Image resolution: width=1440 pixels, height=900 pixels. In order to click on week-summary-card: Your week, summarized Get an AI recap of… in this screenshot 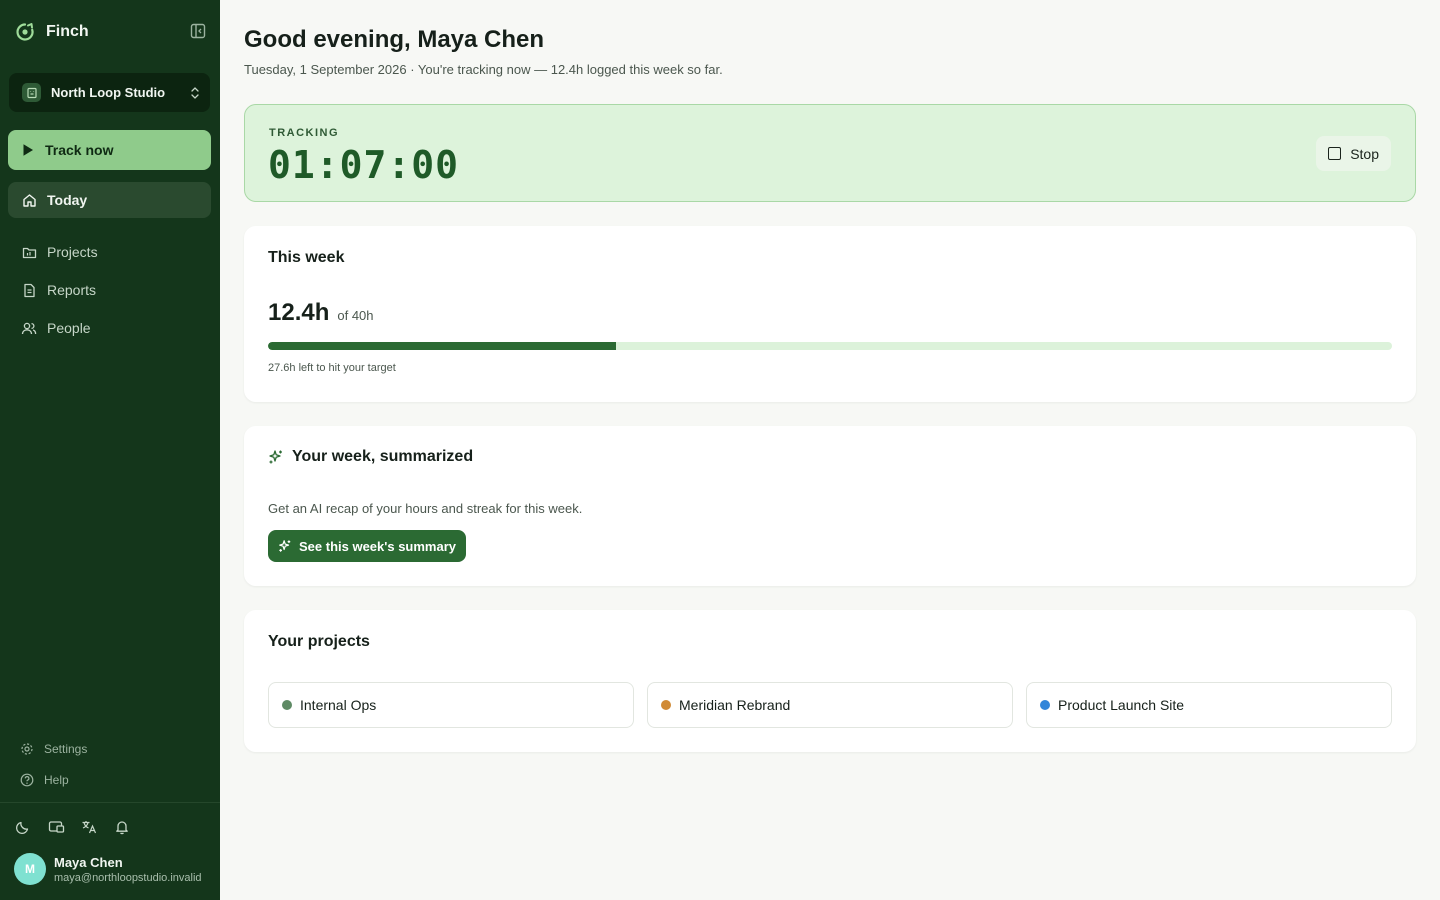, I will do `click(830, 506)`.